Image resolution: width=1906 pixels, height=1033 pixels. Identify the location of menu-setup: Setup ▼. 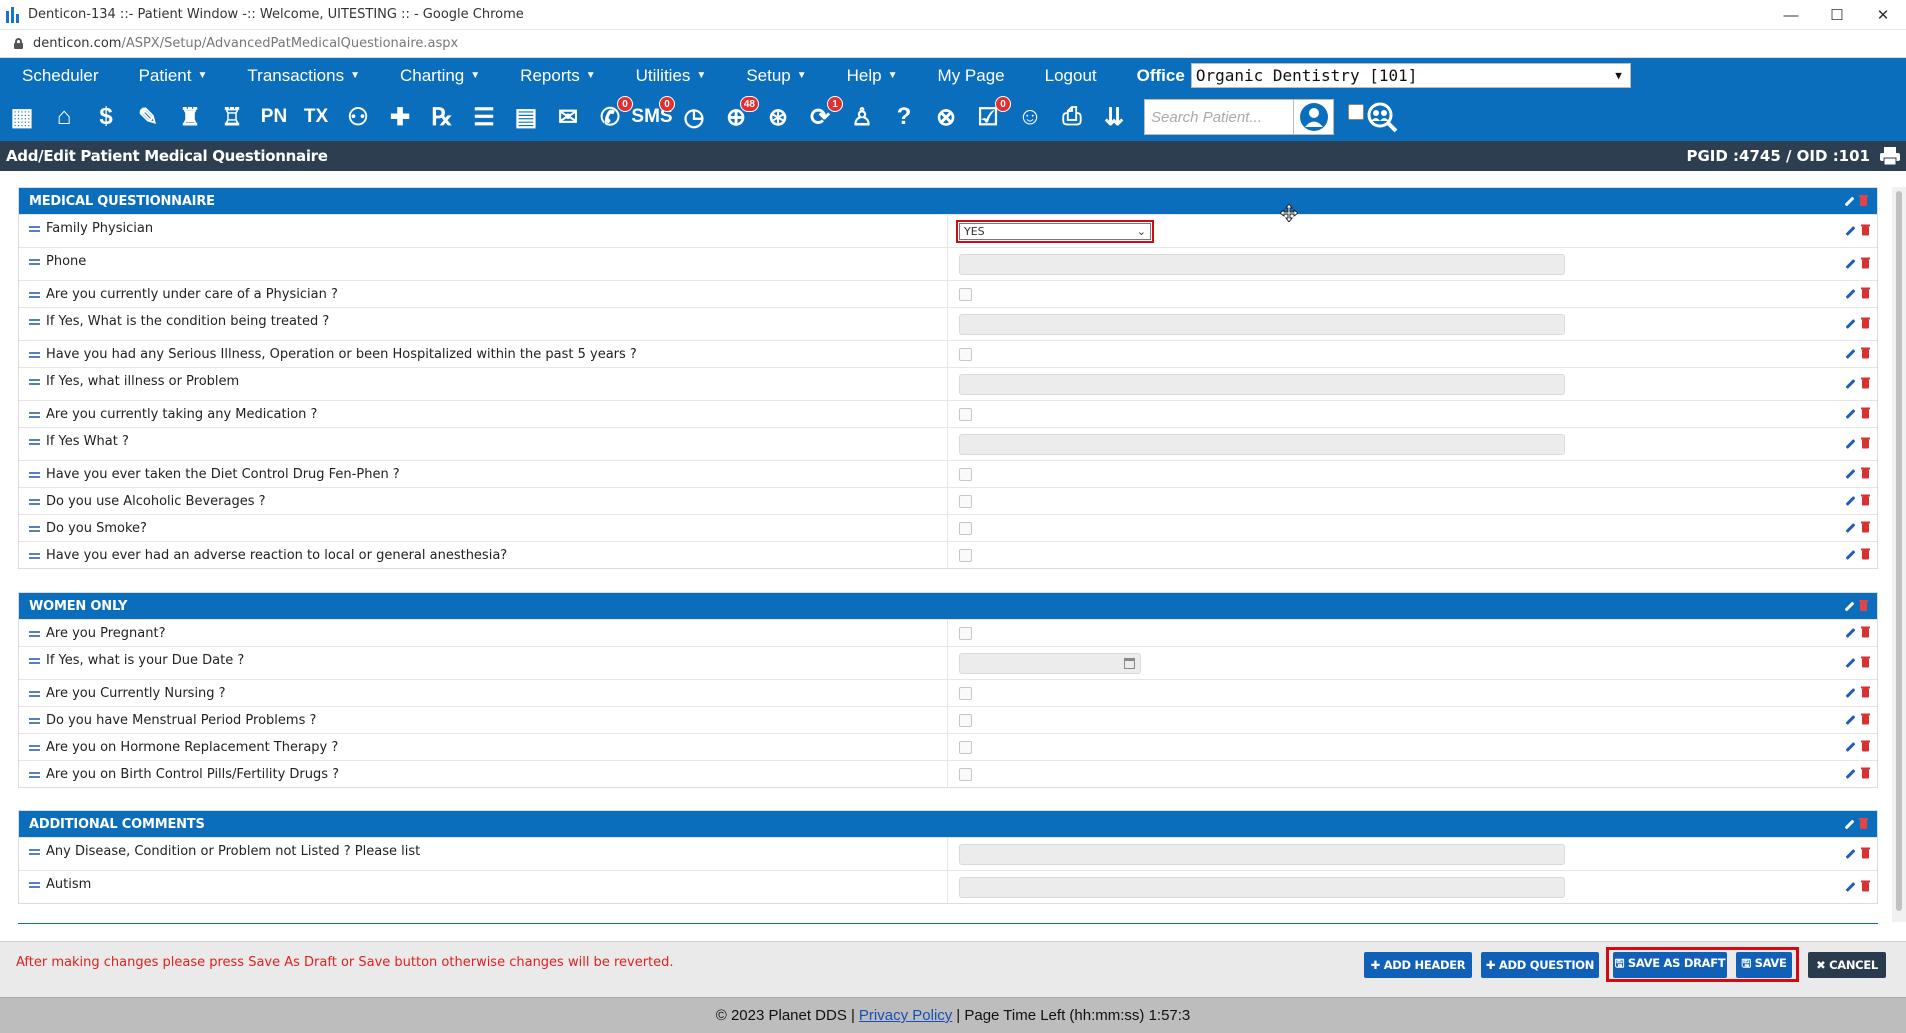
(774, 76).